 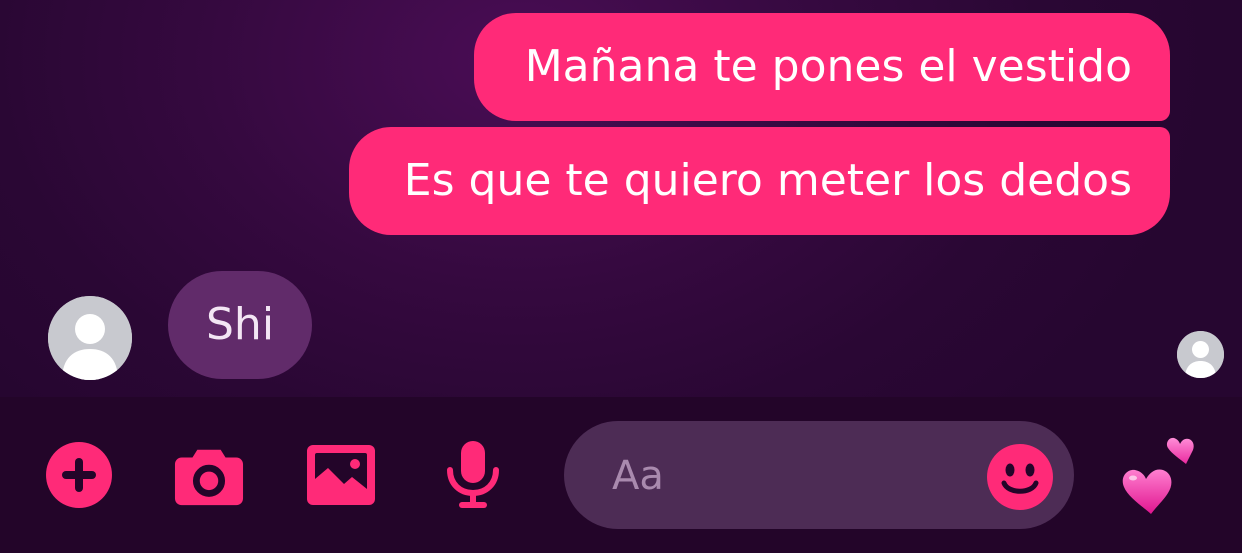 I want to click on outgoing-message: Es que te quiero meter los dedos, so click(x=759, y=181).